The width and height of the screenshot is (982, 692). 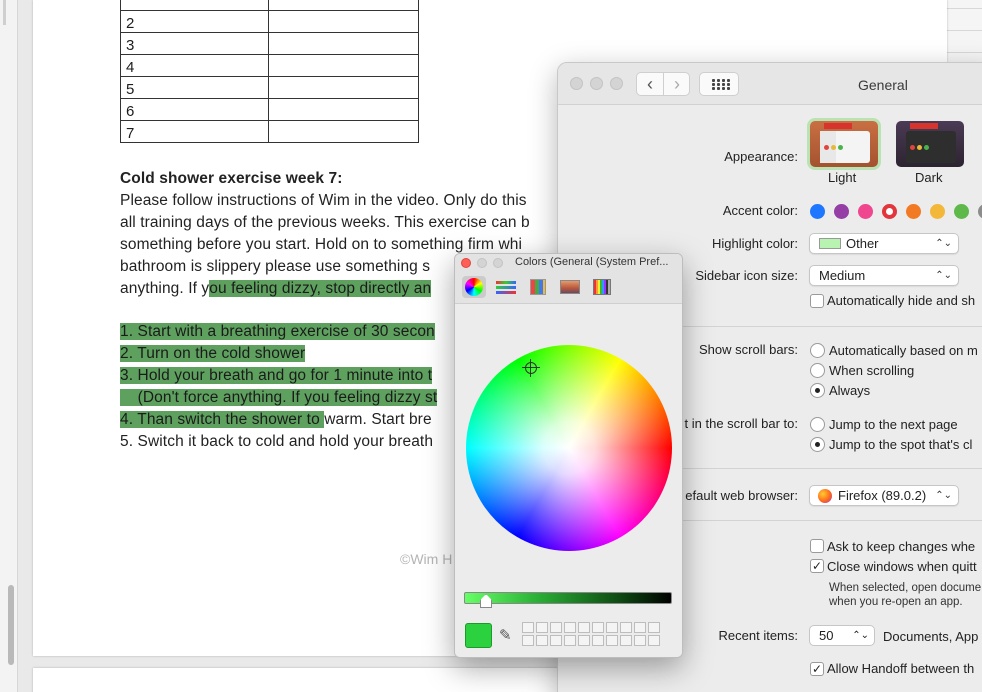 What do you see at coordinates (842, 635) in the screenshot?
I see `recent-items-stepper: 50 ⌃⌄` at bounding box center [842, 635].